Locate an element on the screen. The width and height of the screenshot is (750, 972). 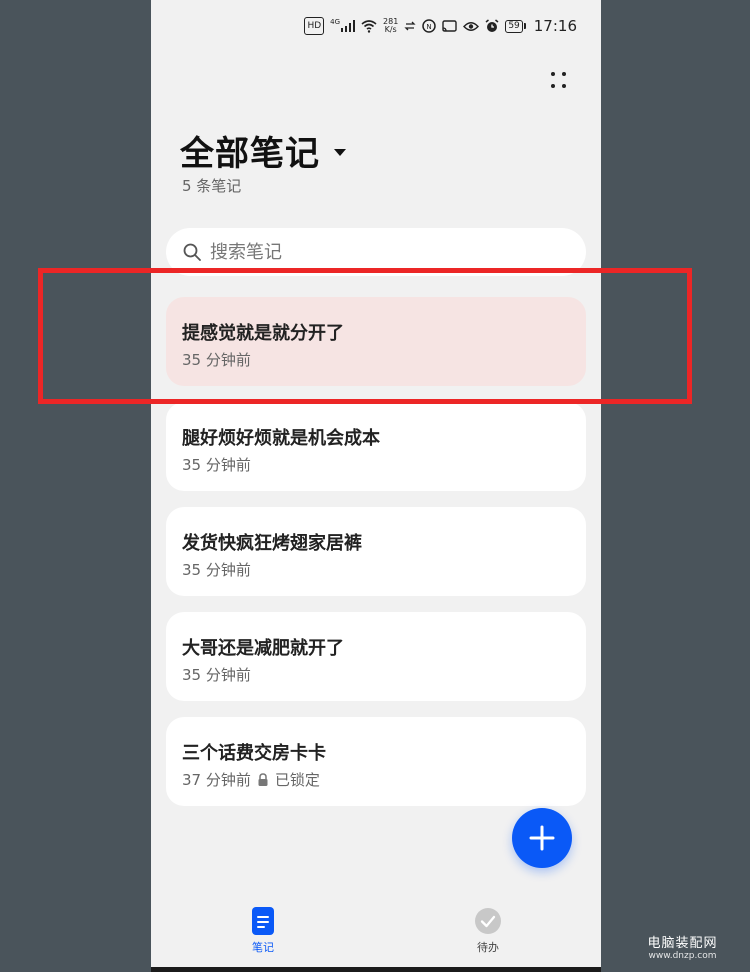
note-title: 大哥还是减肥就开了 is located at coordinates (263, 648).